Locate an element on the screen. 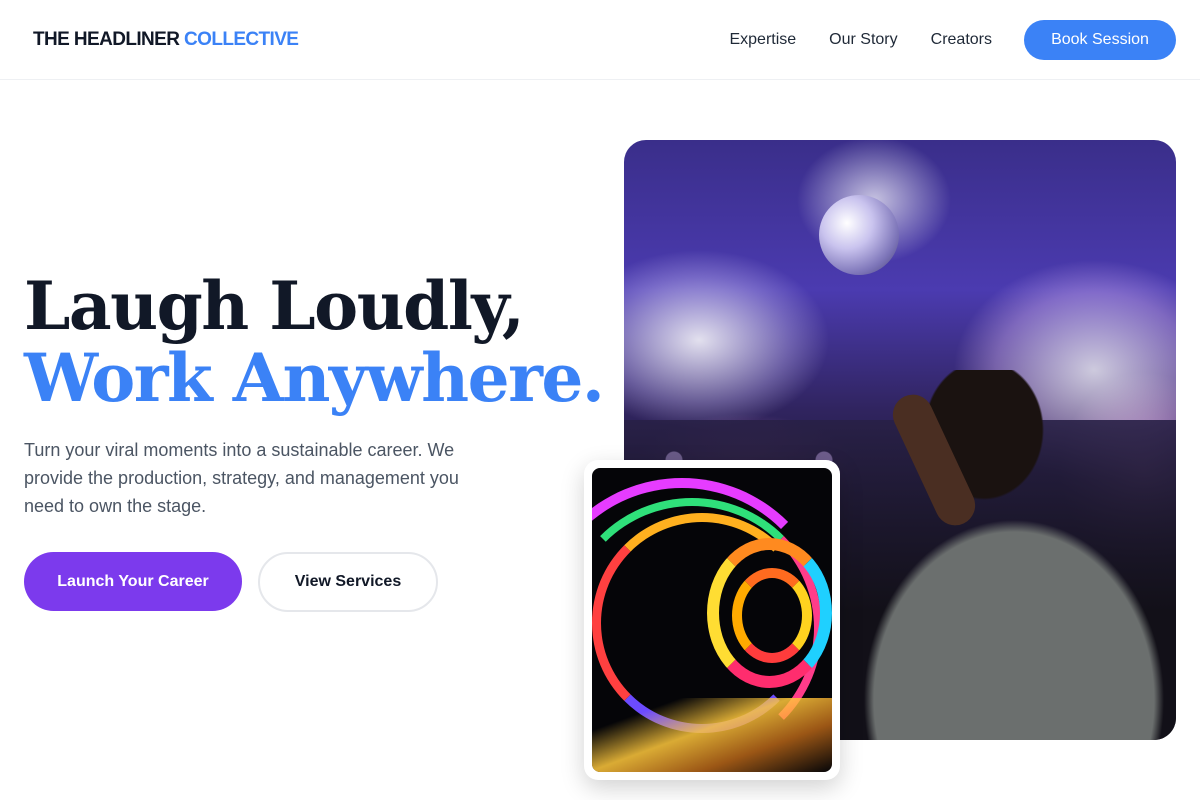  disco-ball-shape is located at coordinates (859, 235).